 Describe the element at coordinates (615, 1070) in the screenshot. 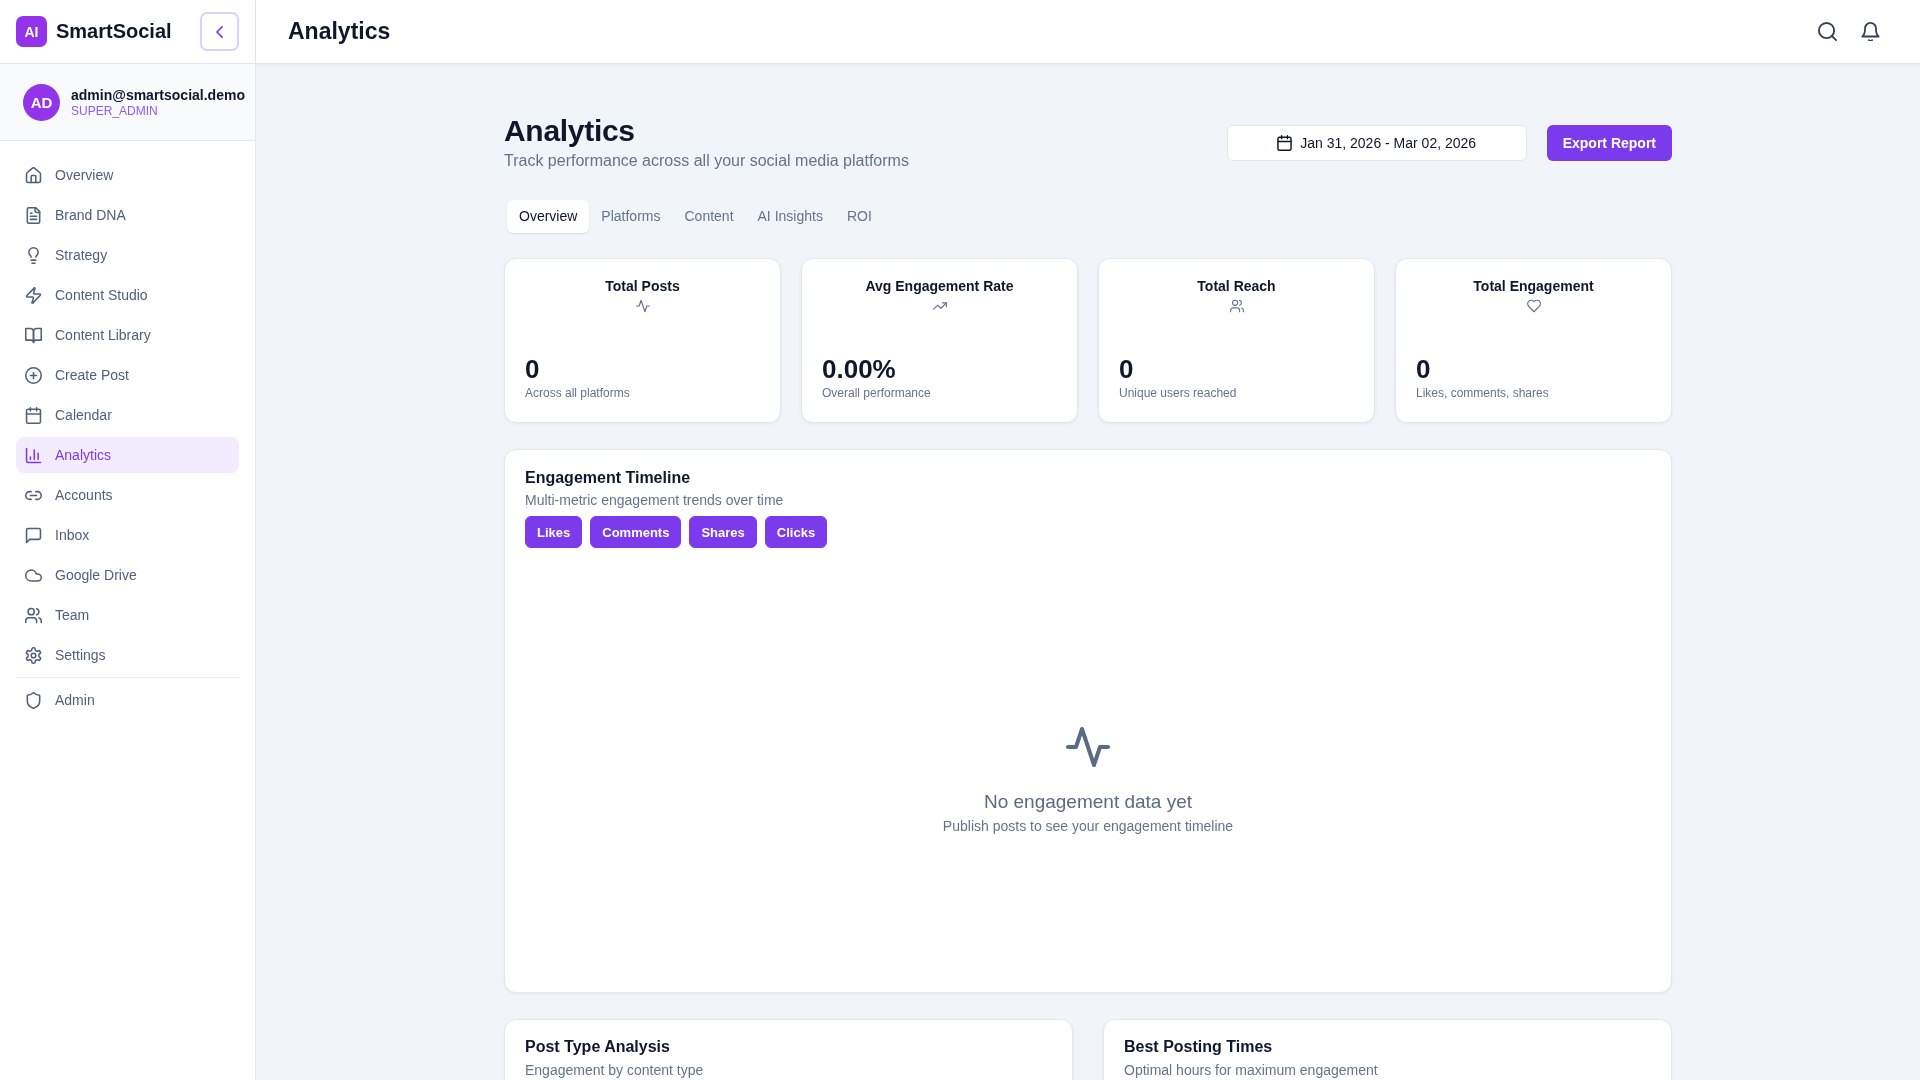

I see `card-subtitle: Engagement by content type` at that location.